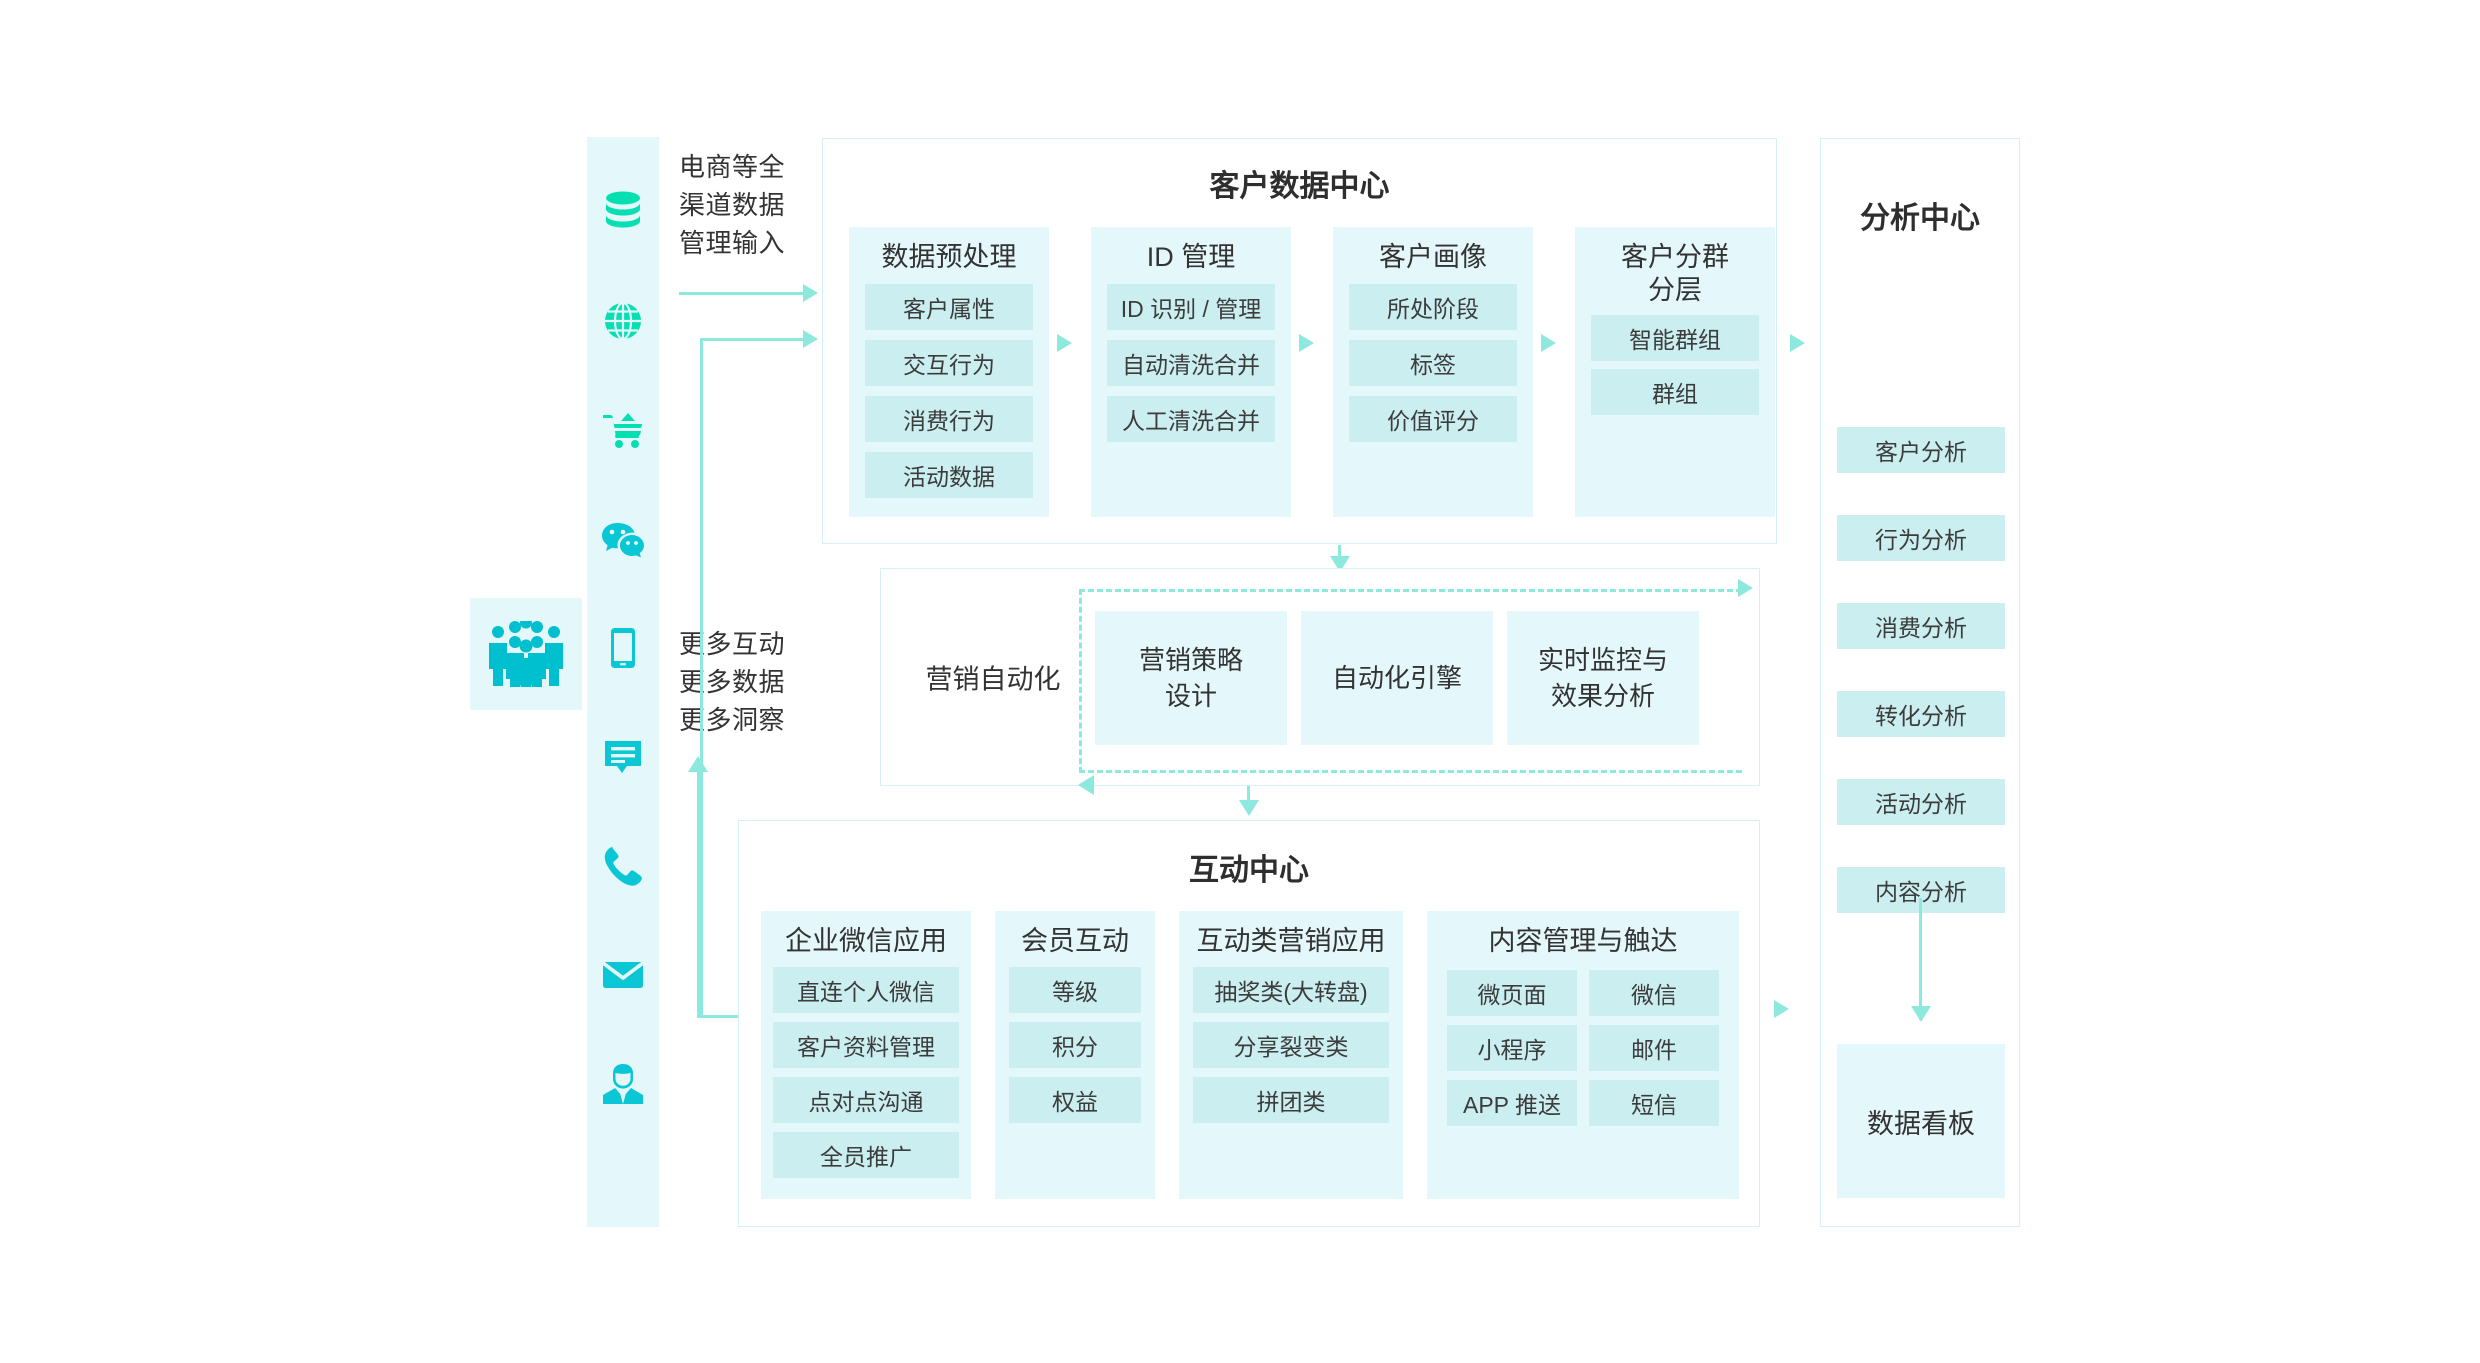 Image resolution: width=2480 pixels, height=1363 pixels. What do you see at coordinates (1675, 338) in the screenshot?
I see `cdc-chip: 智能群组` at bounding box center [1675, 338].